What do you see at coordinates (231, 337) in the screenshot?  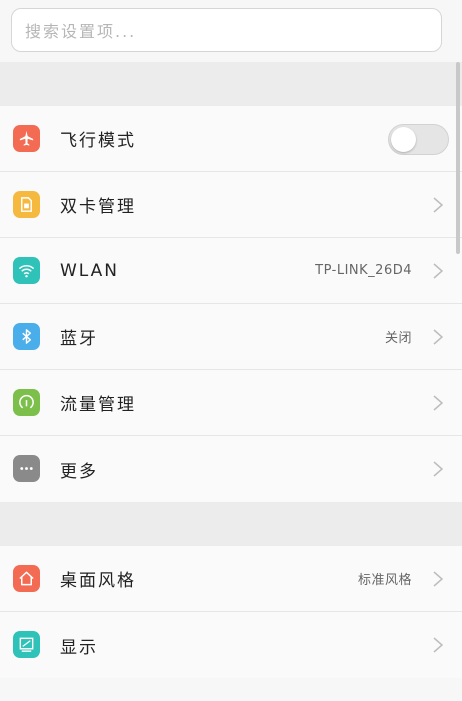 I see `settings-item-bluetooth: 蓝牙 关闭` at bounding box center [231, 337].